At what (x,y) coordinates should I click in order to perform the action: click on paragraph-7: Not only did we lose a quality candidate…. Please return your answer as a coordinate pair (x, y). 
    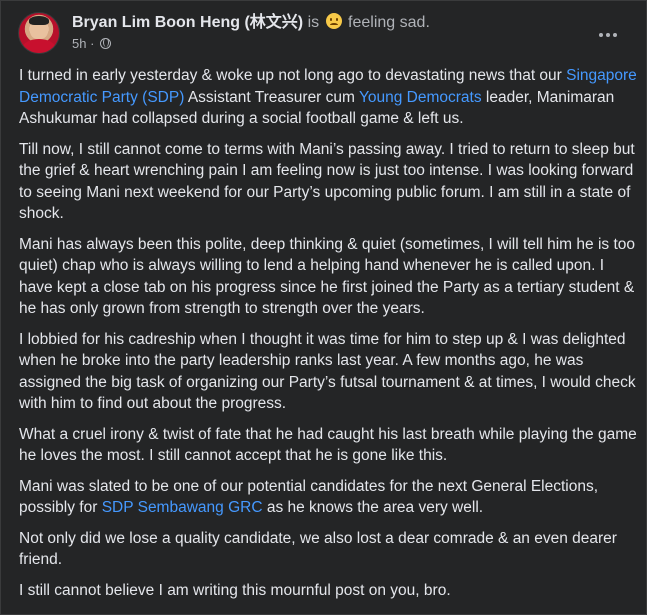
    Looking at the image, I should click on (318, 549).